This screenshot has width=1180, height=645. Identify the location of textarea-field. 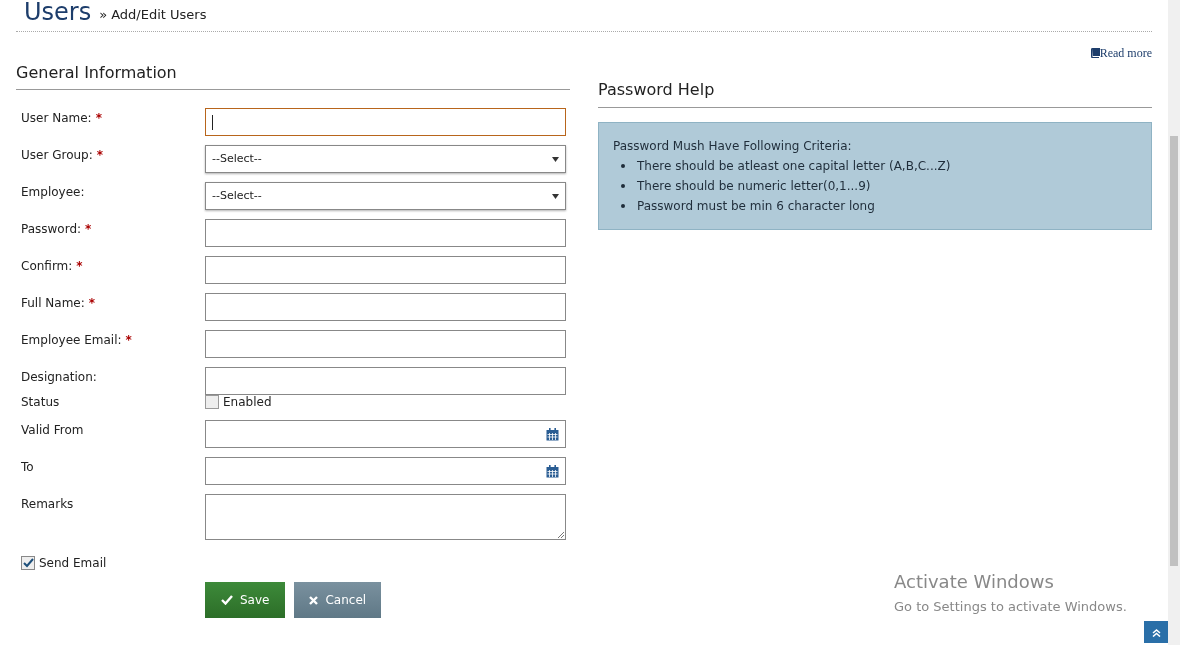
(385, 517).